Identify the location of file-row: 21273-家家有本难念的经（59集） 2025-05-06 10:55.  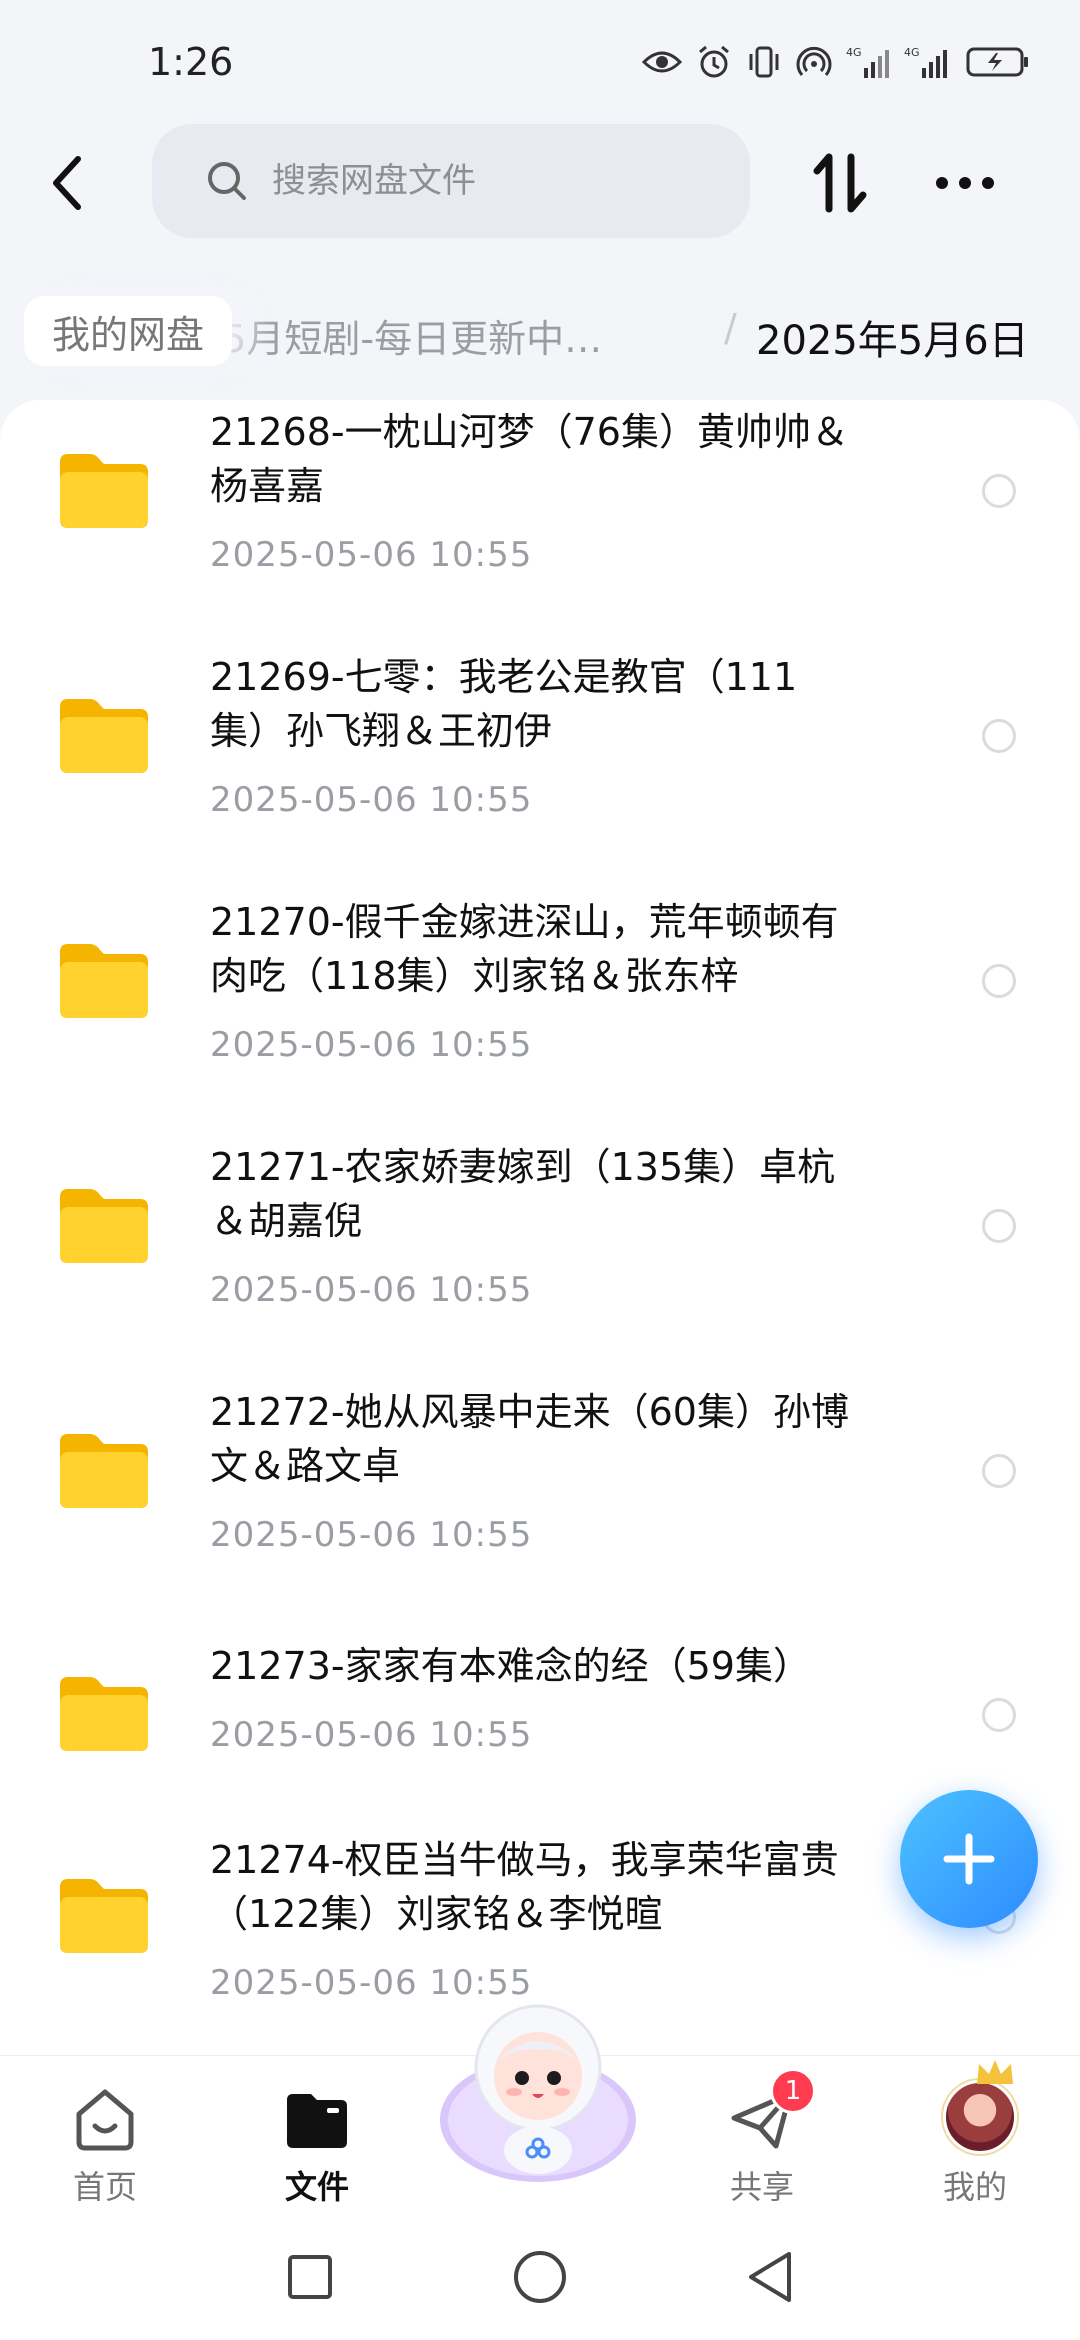
(540, 1720).